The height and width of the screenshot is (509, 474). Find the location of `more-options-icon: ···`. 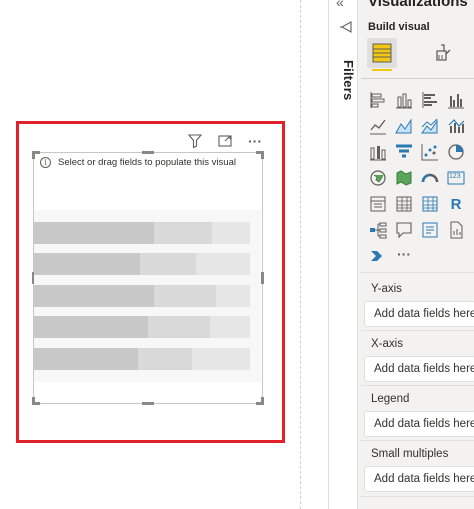

more-options-icon: ··· is located at coordinates (255, 141).